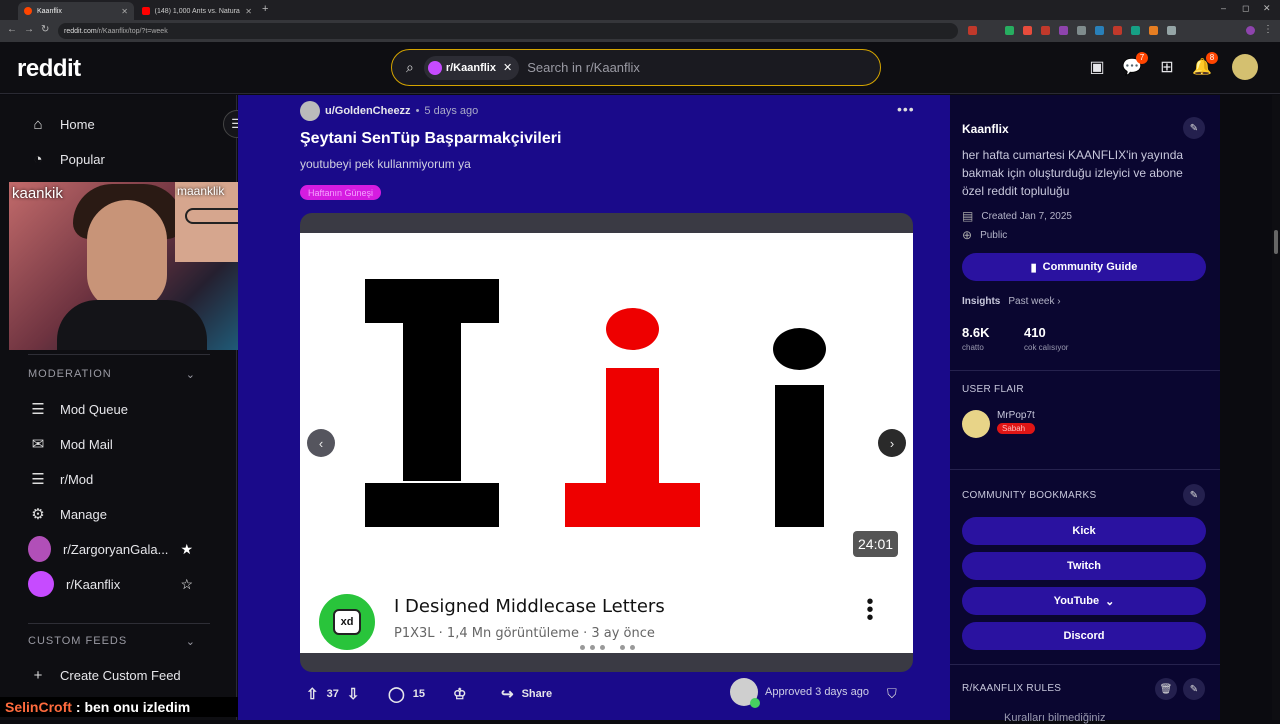 Image resolution: width=1280 pixels, height=724 pixels. What do you see at coordinates (1276, 242) in the screenshot?
I see `scrollbar-thumb` at bounding box center [1276, 242].